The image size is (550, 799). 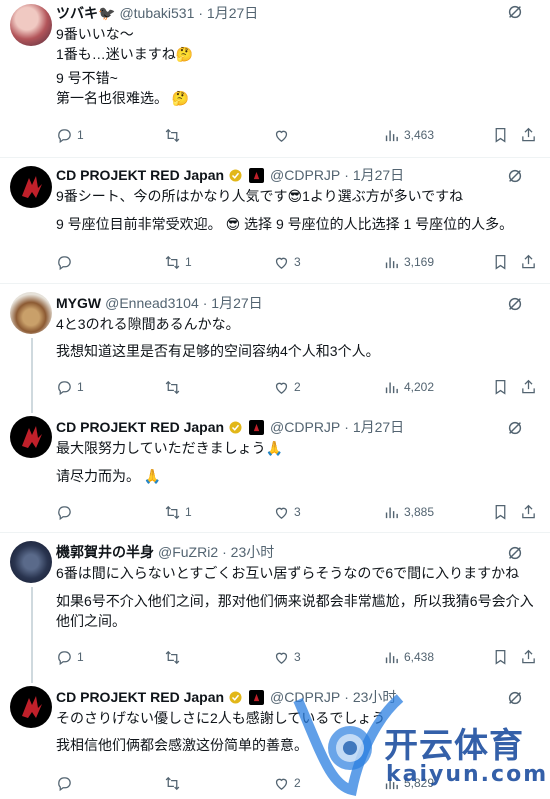 What do you see at coordinates (467, 774) in the screenshot?
I see `watermark-url: kaiyun.com` at bounding box center [467, 774].